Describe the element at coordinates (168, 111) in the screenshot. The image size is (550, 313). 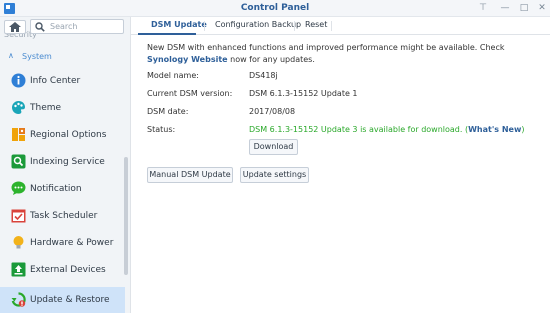
I see `dsm-date-label: DSM date:` at that location.